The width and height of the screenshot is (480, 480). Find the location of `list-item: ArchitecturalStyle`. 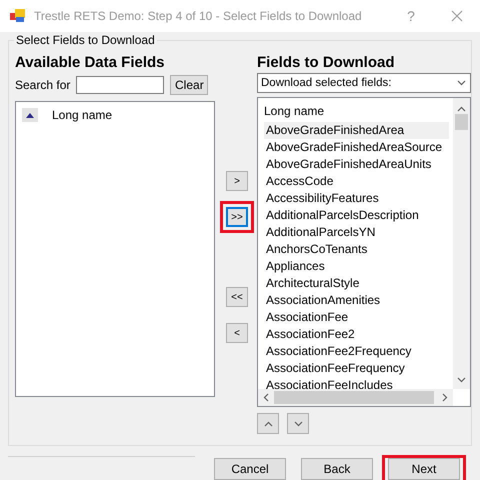

list-item: ArchitecturalStyle is located at coordinates (356, 283).